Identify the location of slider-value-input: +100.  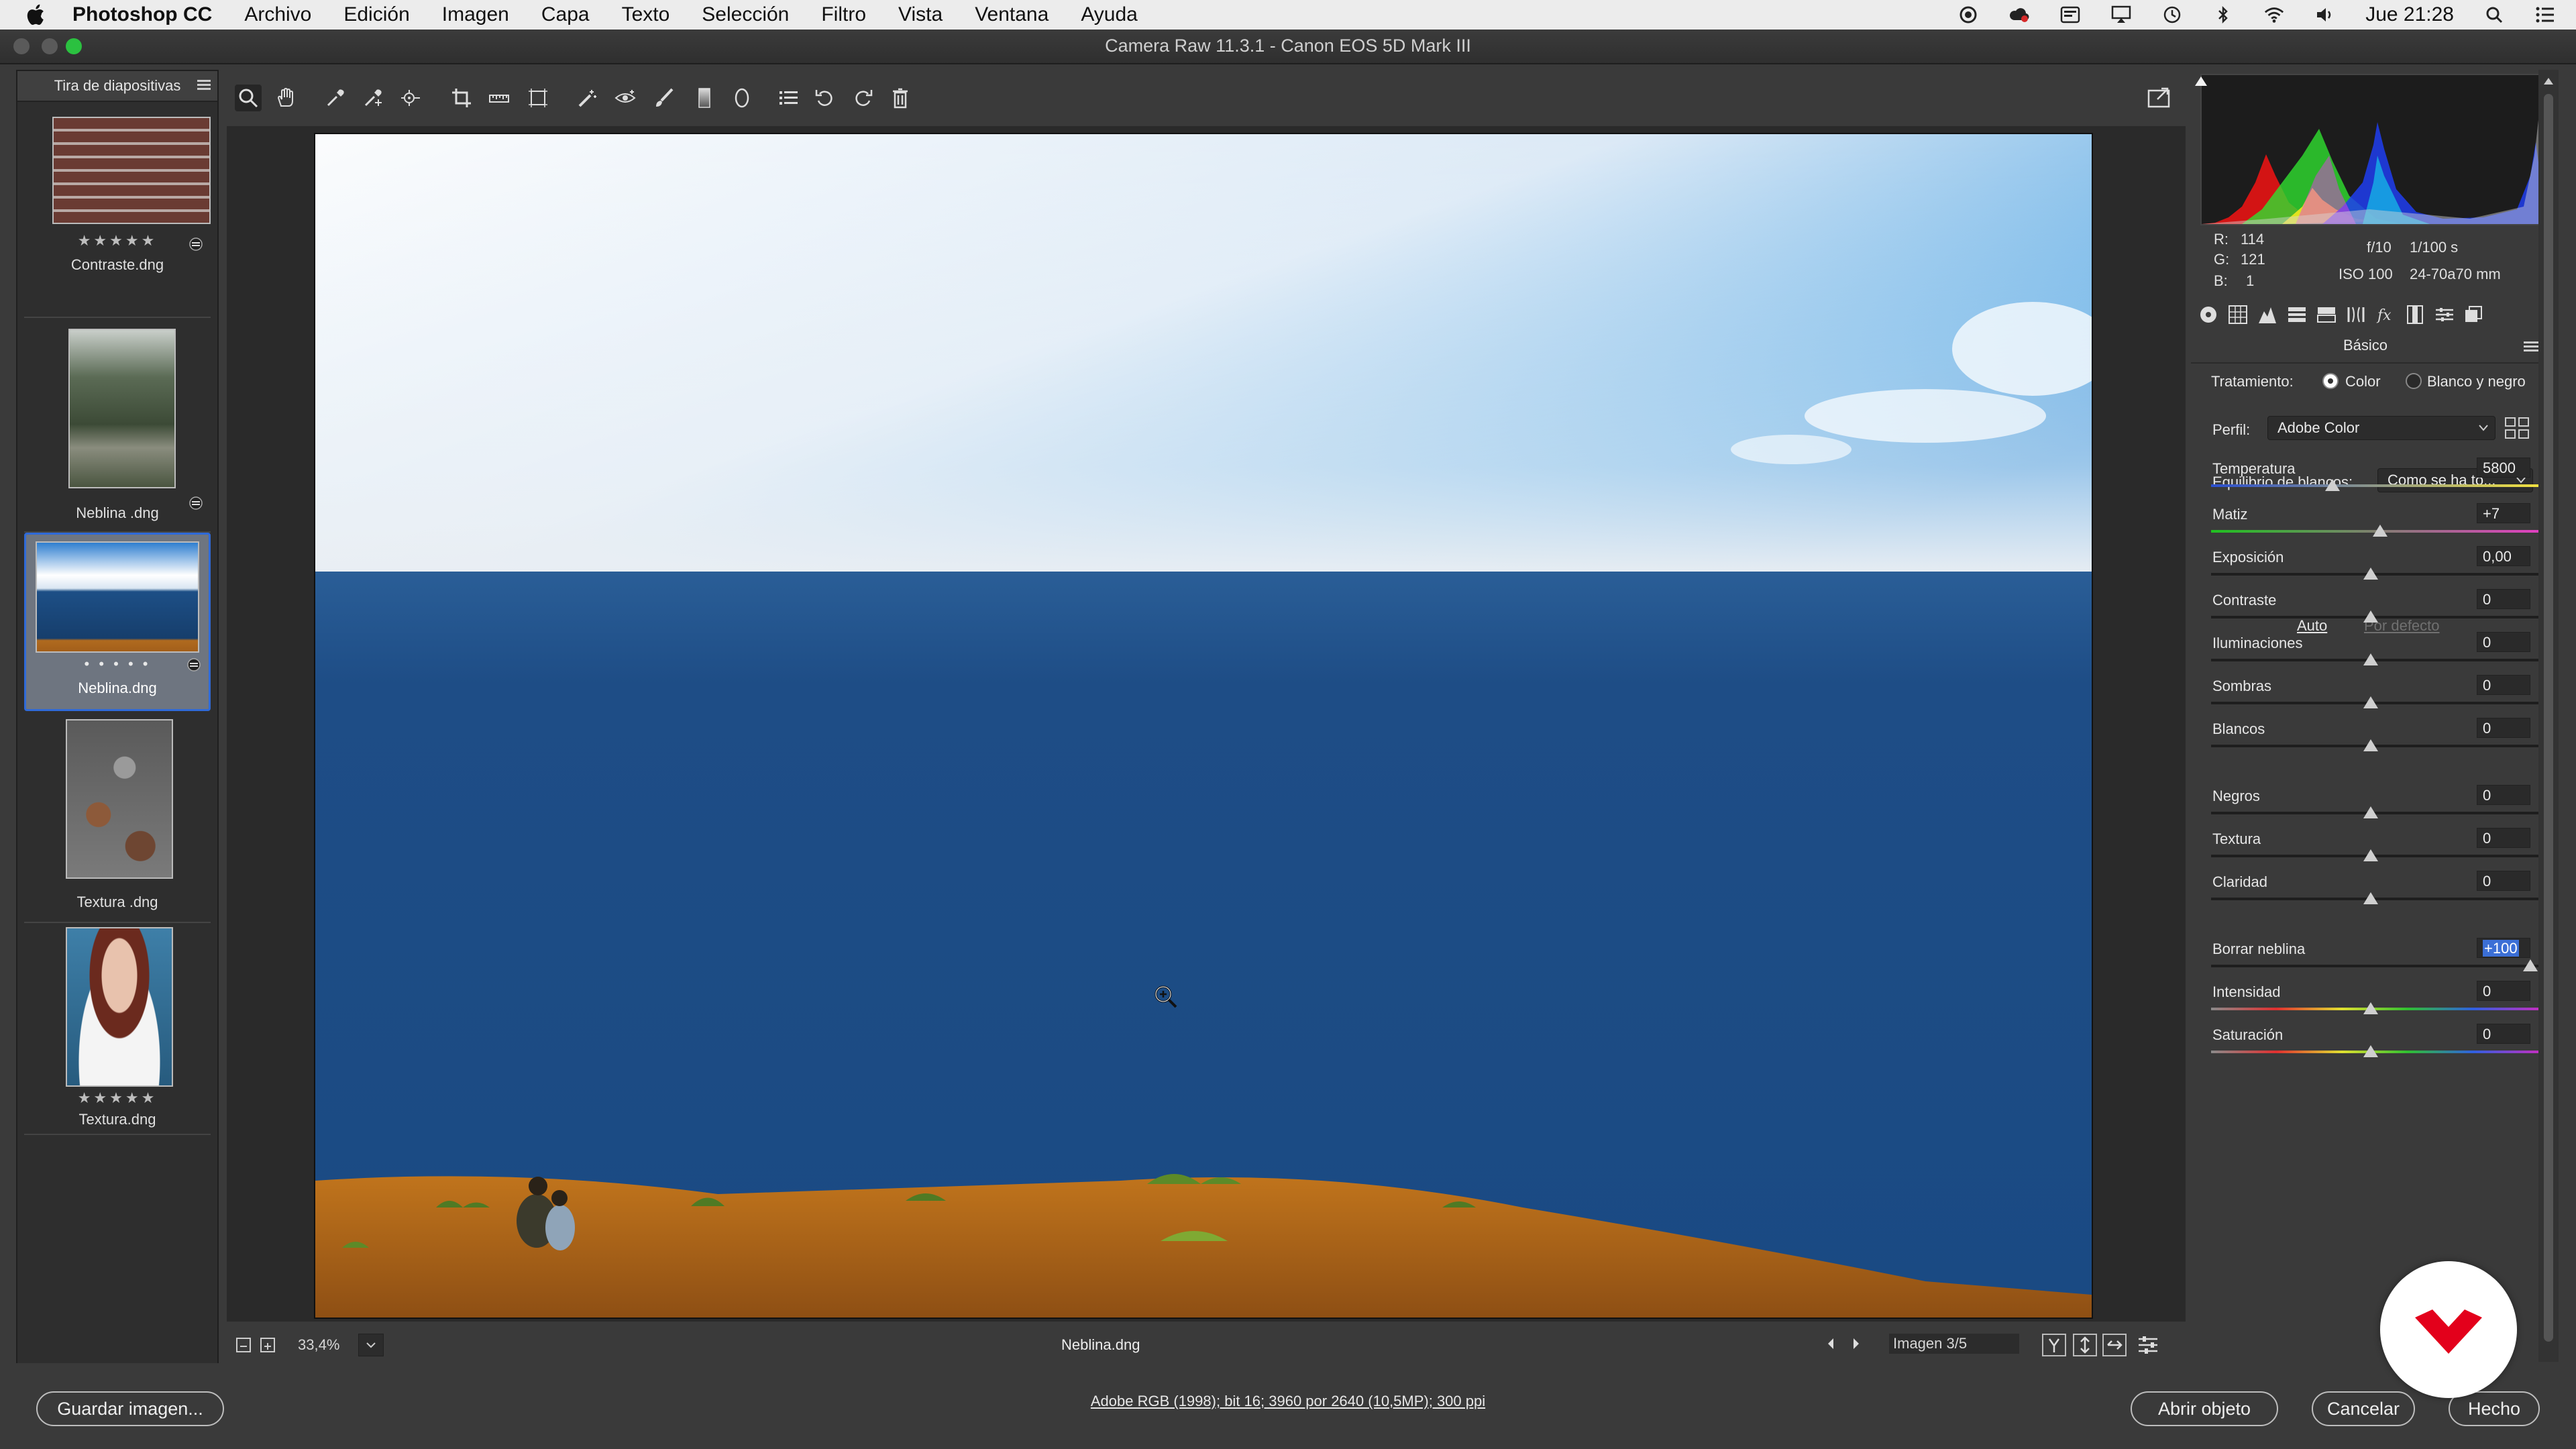
(2503, 948).